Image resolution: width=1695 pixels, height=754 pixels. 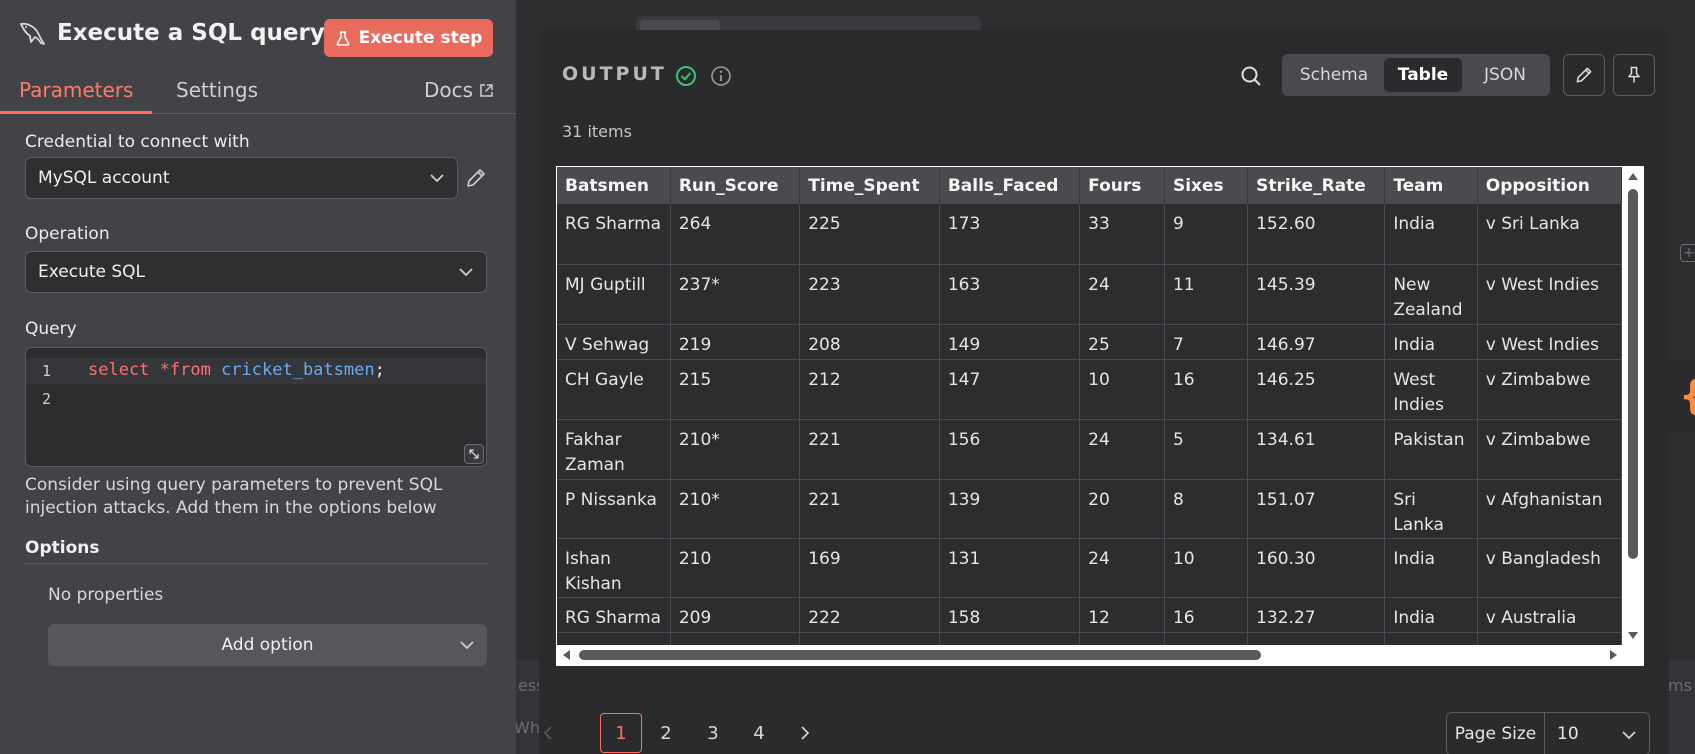 I want to click on no-properties-text: No properties, so click(x=106, y=595).